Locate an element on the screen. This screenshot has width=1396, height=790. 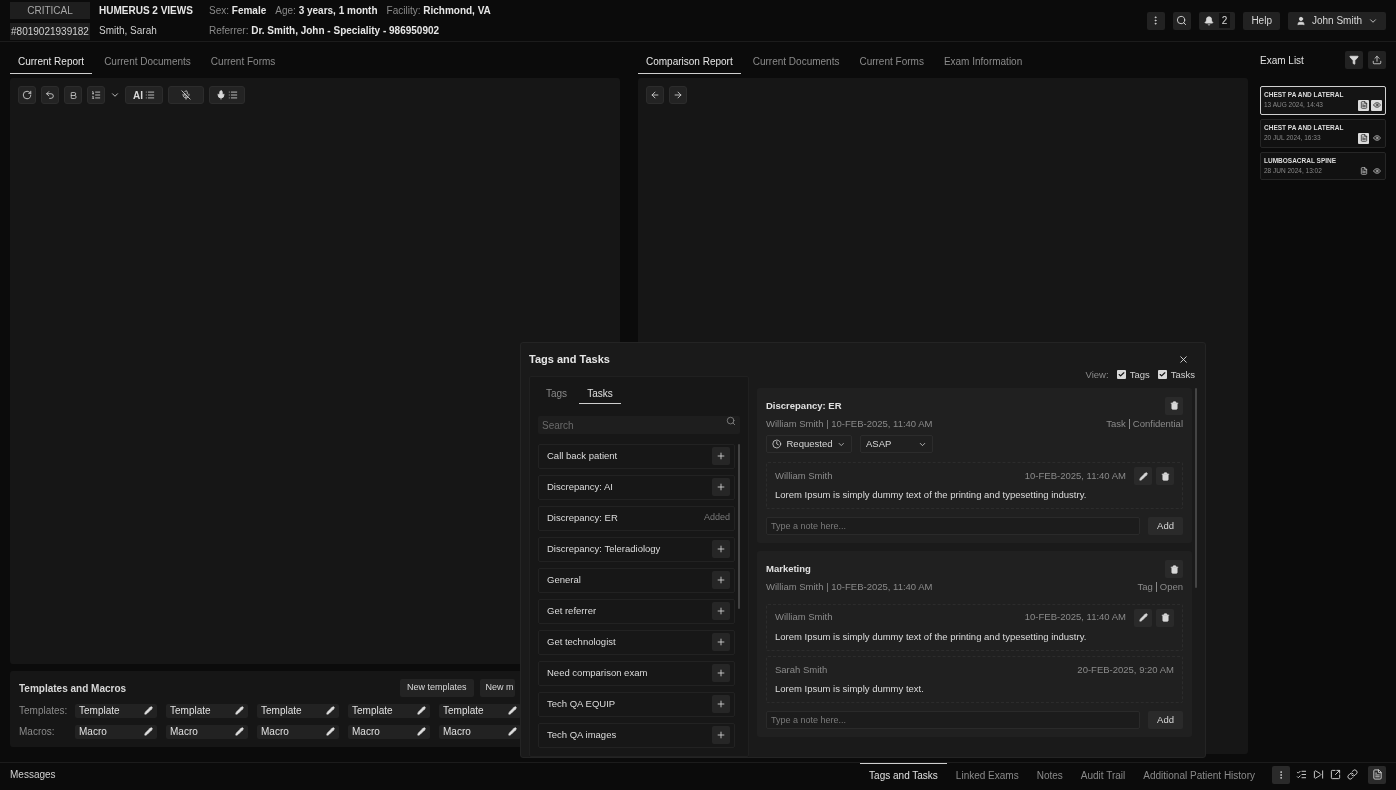
tab: Exam Information is located at coordinates (983, 64).